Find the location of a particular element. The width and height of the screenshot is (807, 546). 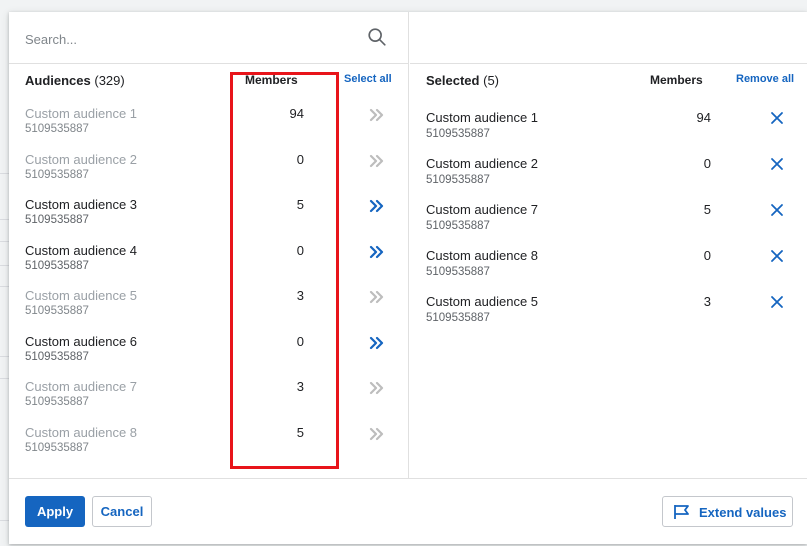

search-icon is located at coordinates (377, 37).